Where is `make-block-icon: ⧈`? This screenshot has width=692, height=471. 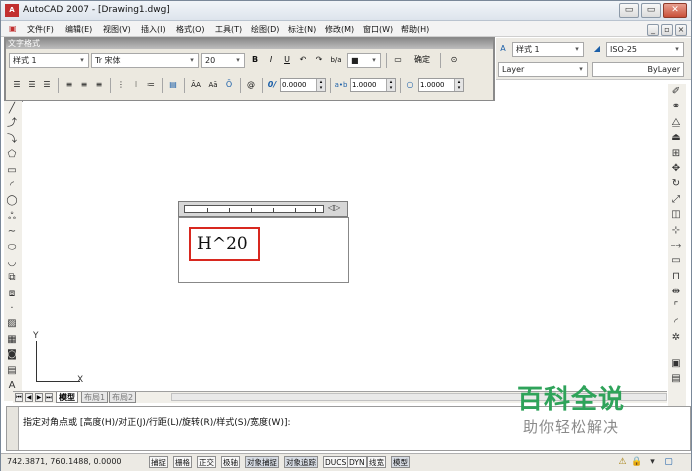
make-block-icon: ⧈ is located at coordinates (12, 293).